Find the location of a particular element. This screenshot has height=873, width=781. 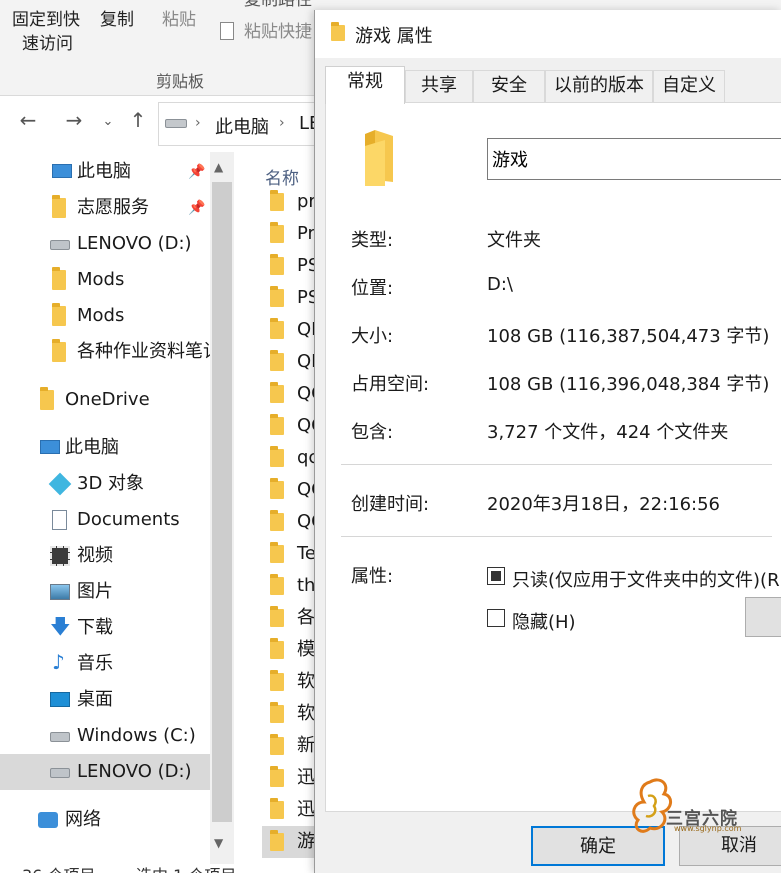

nav-item-lenovo-quick: LENOVO (D:) is located at coordinates (105, 244).